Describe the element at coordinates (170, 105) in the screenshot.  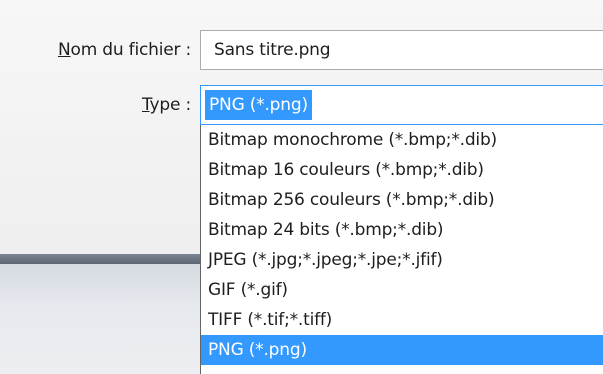
I see `type-label-text: ype :` at that location.